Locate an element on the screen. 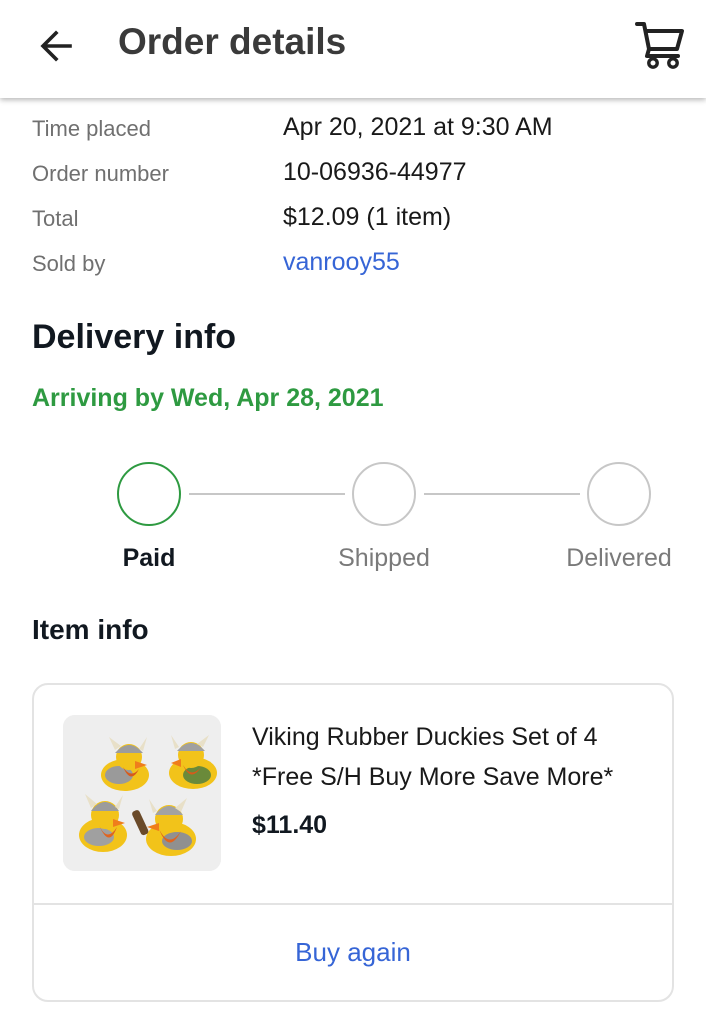 This screenshot has width=706, height=1024. summary-row-order-number: Order number 10-06936-44977 is located at coordinates (353, 173).